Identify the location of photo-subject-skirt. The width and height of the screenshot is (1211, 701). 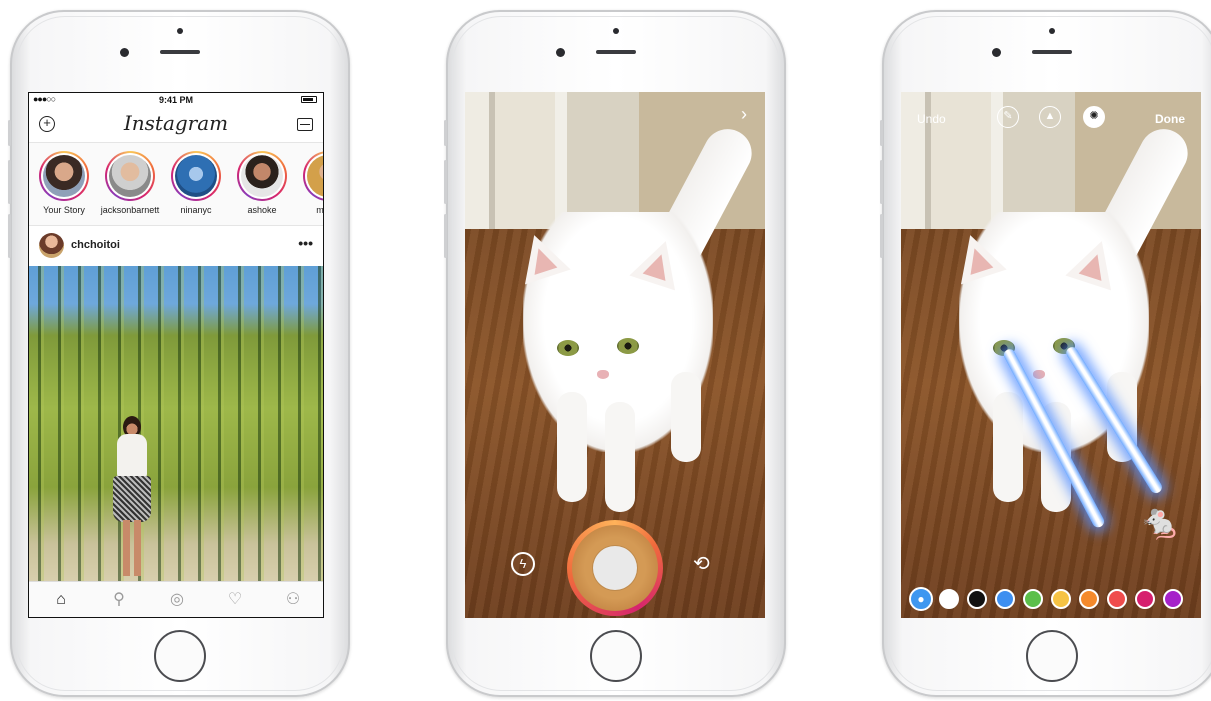
(132, 499).